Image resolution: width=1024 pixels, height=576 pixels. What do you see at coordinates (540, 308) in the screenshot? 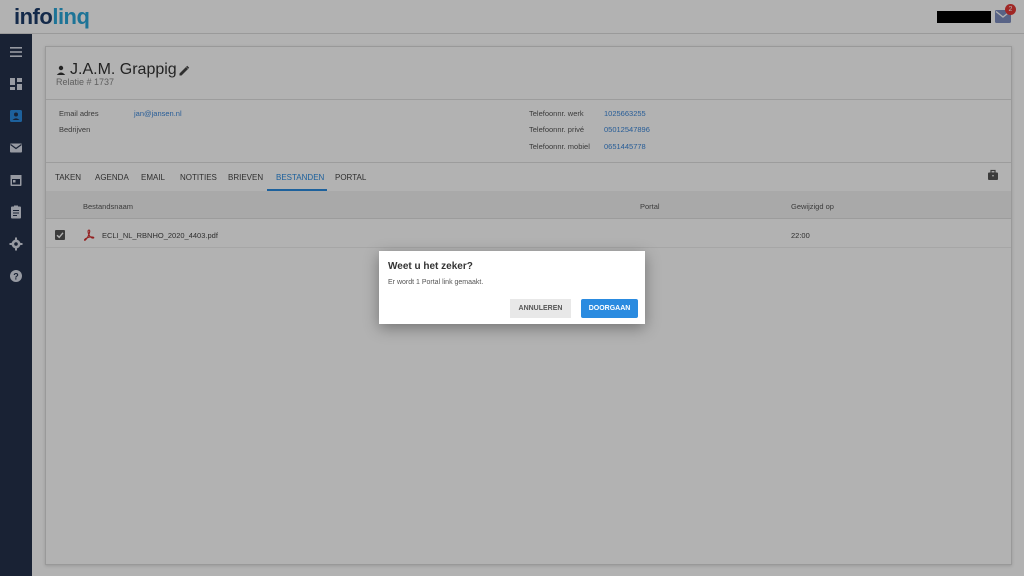
I see `cancel-button: ANNULEREN` at bounding box center [540, 308].